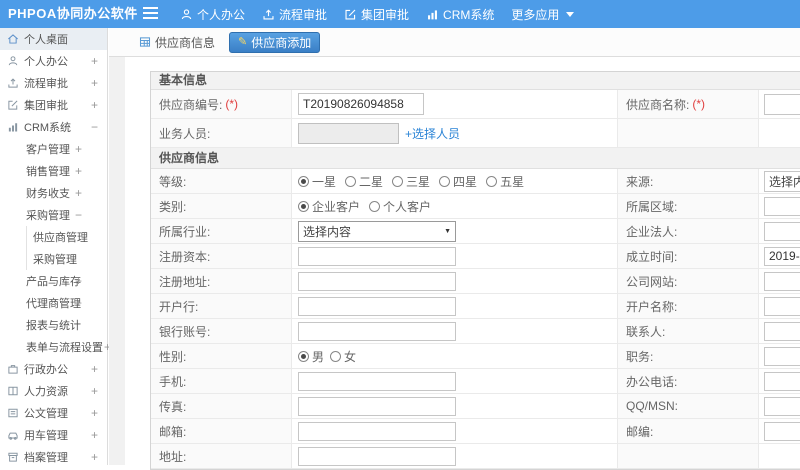  Describe the element at coordinates (782, 406) in the screenshot. I see `qq-msn-input` at that location.